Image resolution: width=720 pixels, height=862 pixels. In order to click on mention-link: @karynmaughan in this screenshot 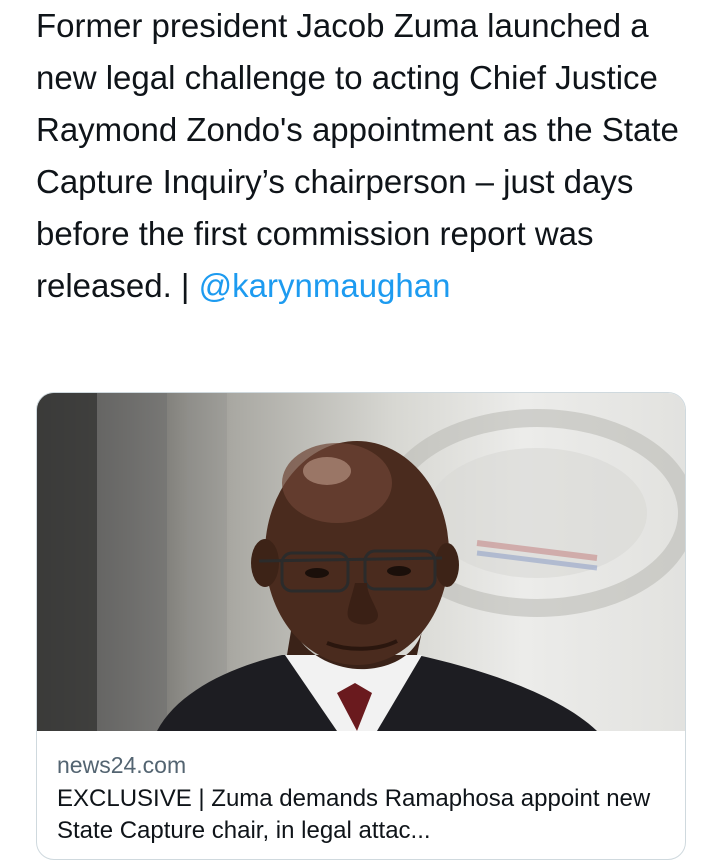, I will do `click(325, 285)`.